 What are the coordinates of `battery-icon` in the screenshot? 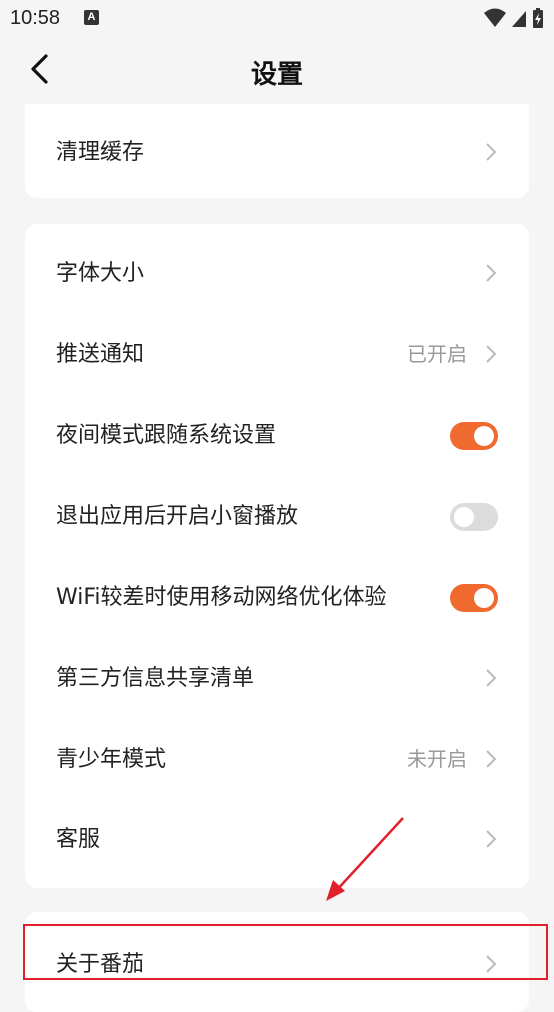 It's located at (538, 18).